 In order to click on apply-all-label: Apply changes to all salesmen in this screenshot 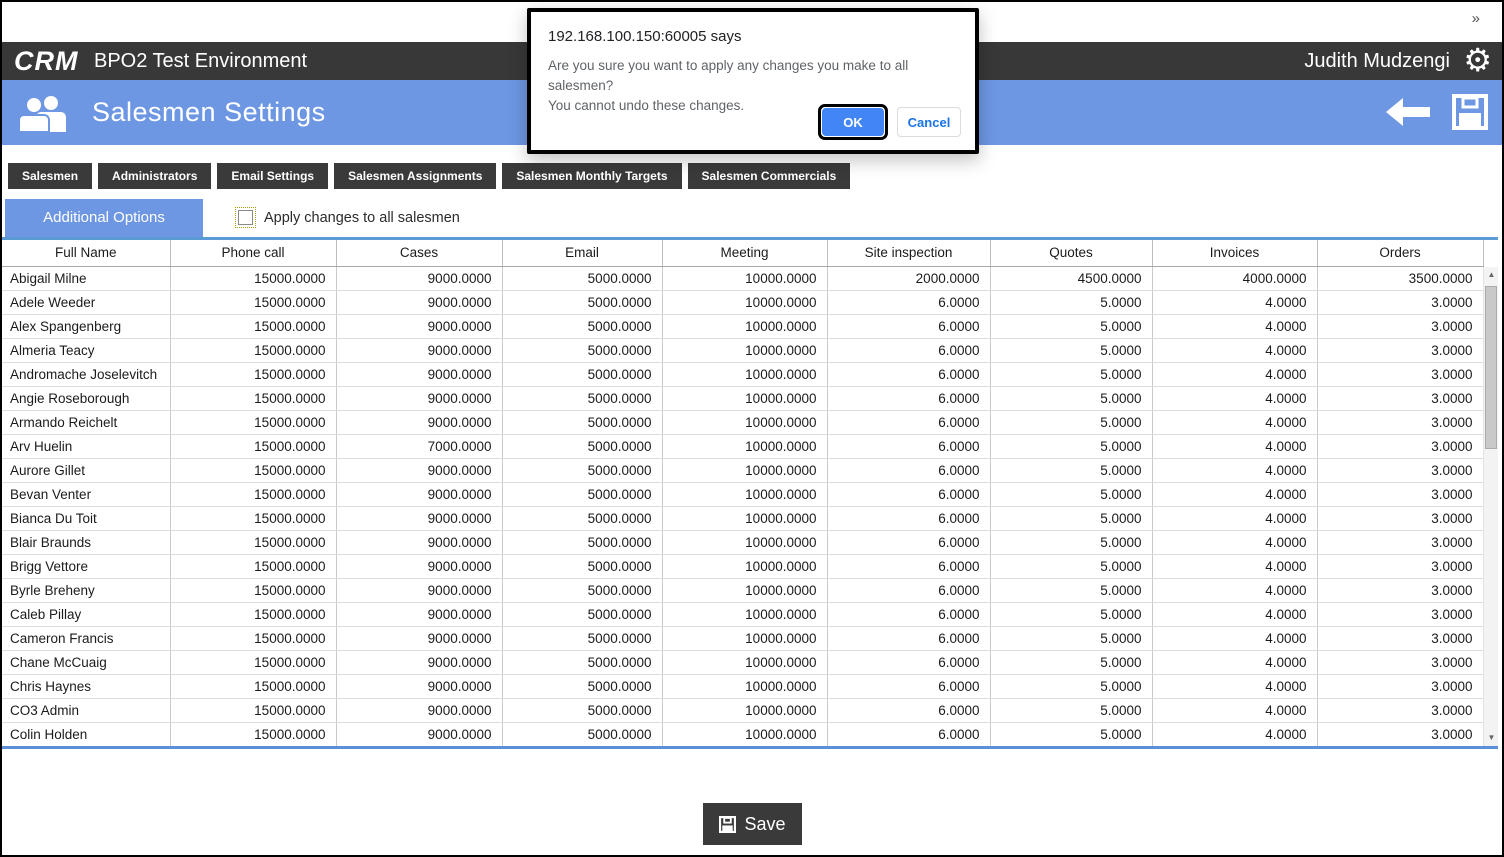, I will do `click(362, 218)`.